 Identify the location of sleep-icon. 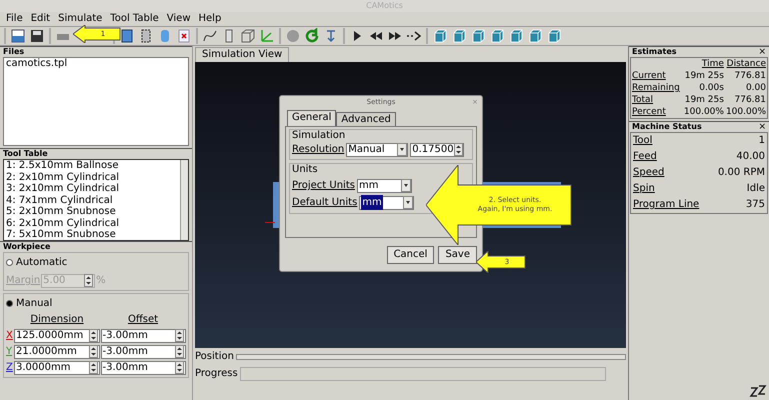
(758, 391).